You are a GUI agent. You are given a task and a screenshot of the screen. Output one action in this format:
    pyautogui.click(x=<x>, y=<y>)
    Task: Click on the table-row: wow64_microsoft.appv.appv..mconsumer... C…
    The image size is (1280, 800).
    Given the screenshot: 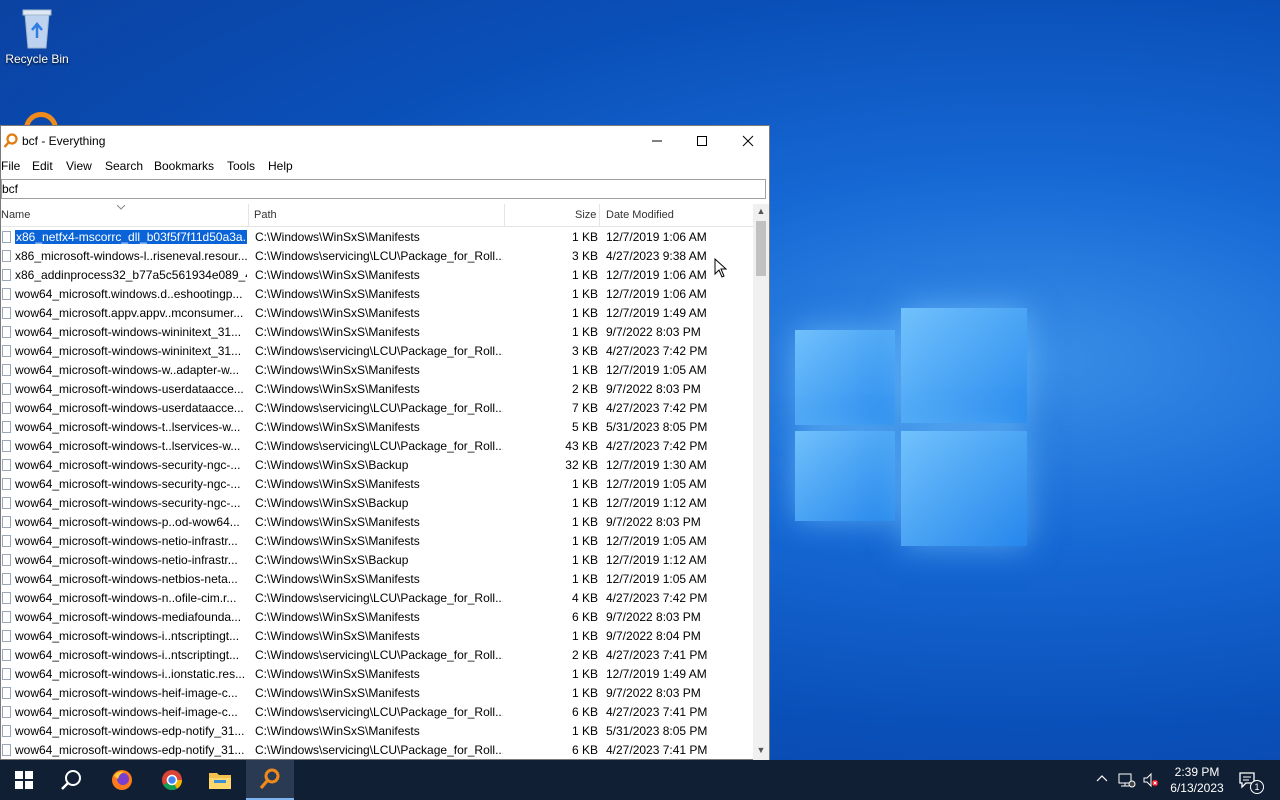 What is the action you would take?
    pyautogui.click(x=377, y=313)
    